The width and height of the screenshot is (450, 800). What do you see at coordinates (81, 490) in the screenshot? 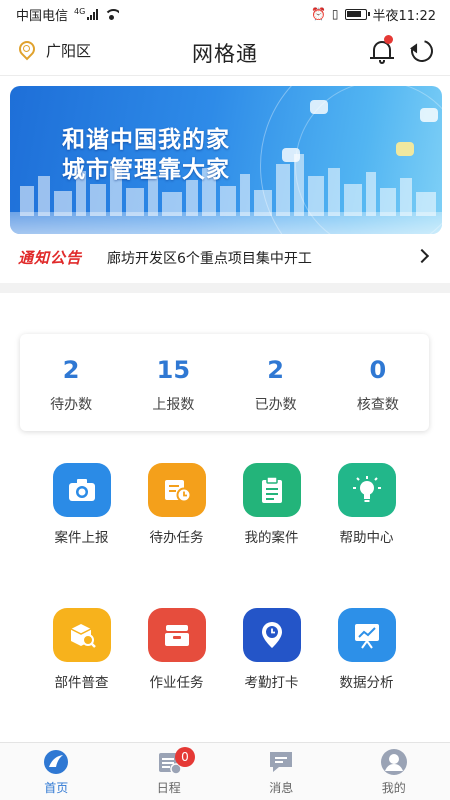
I see `camera-icon` at bounding box center [81, 490].